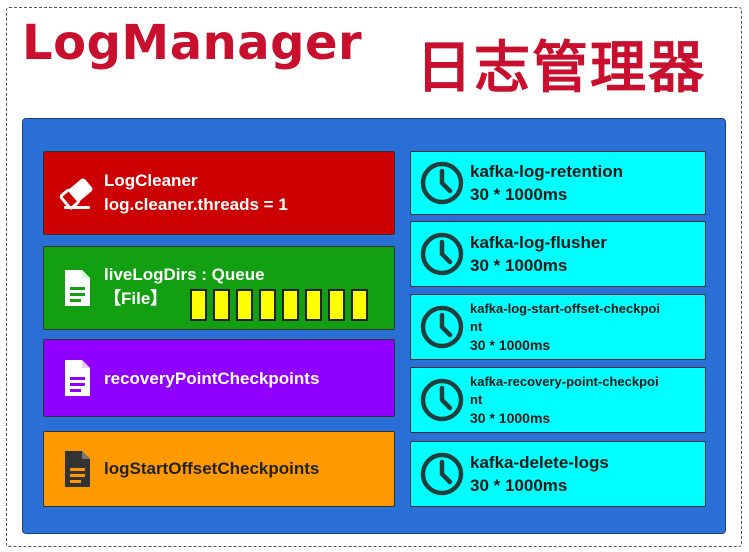 The image size is (749, 552). Describe the element at coordinates (558, 183) in the screenshot. I see `task-kafka-log-retention: kafka-log-retention 30 * 1000ms` at that location.